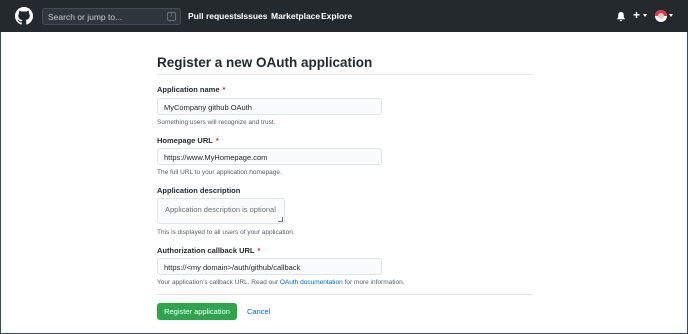 This screenshot has height=334, width=688. What do you see at coordinates (214, 16) in the screenshot?
I see `nav-pull-requests: Pull requests` at bounding box center [214, 16].